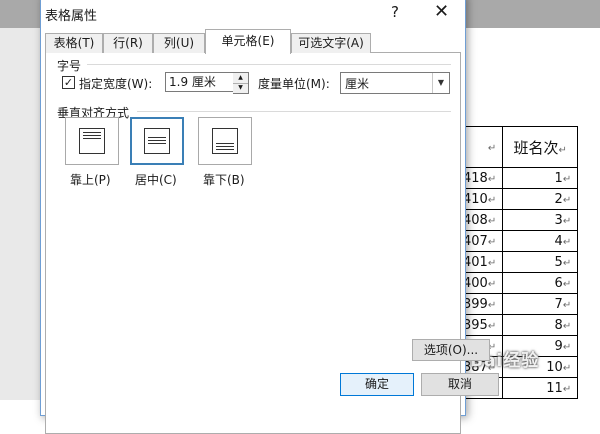  I want to click on rank-cell: 7↵, so click(540, 304).